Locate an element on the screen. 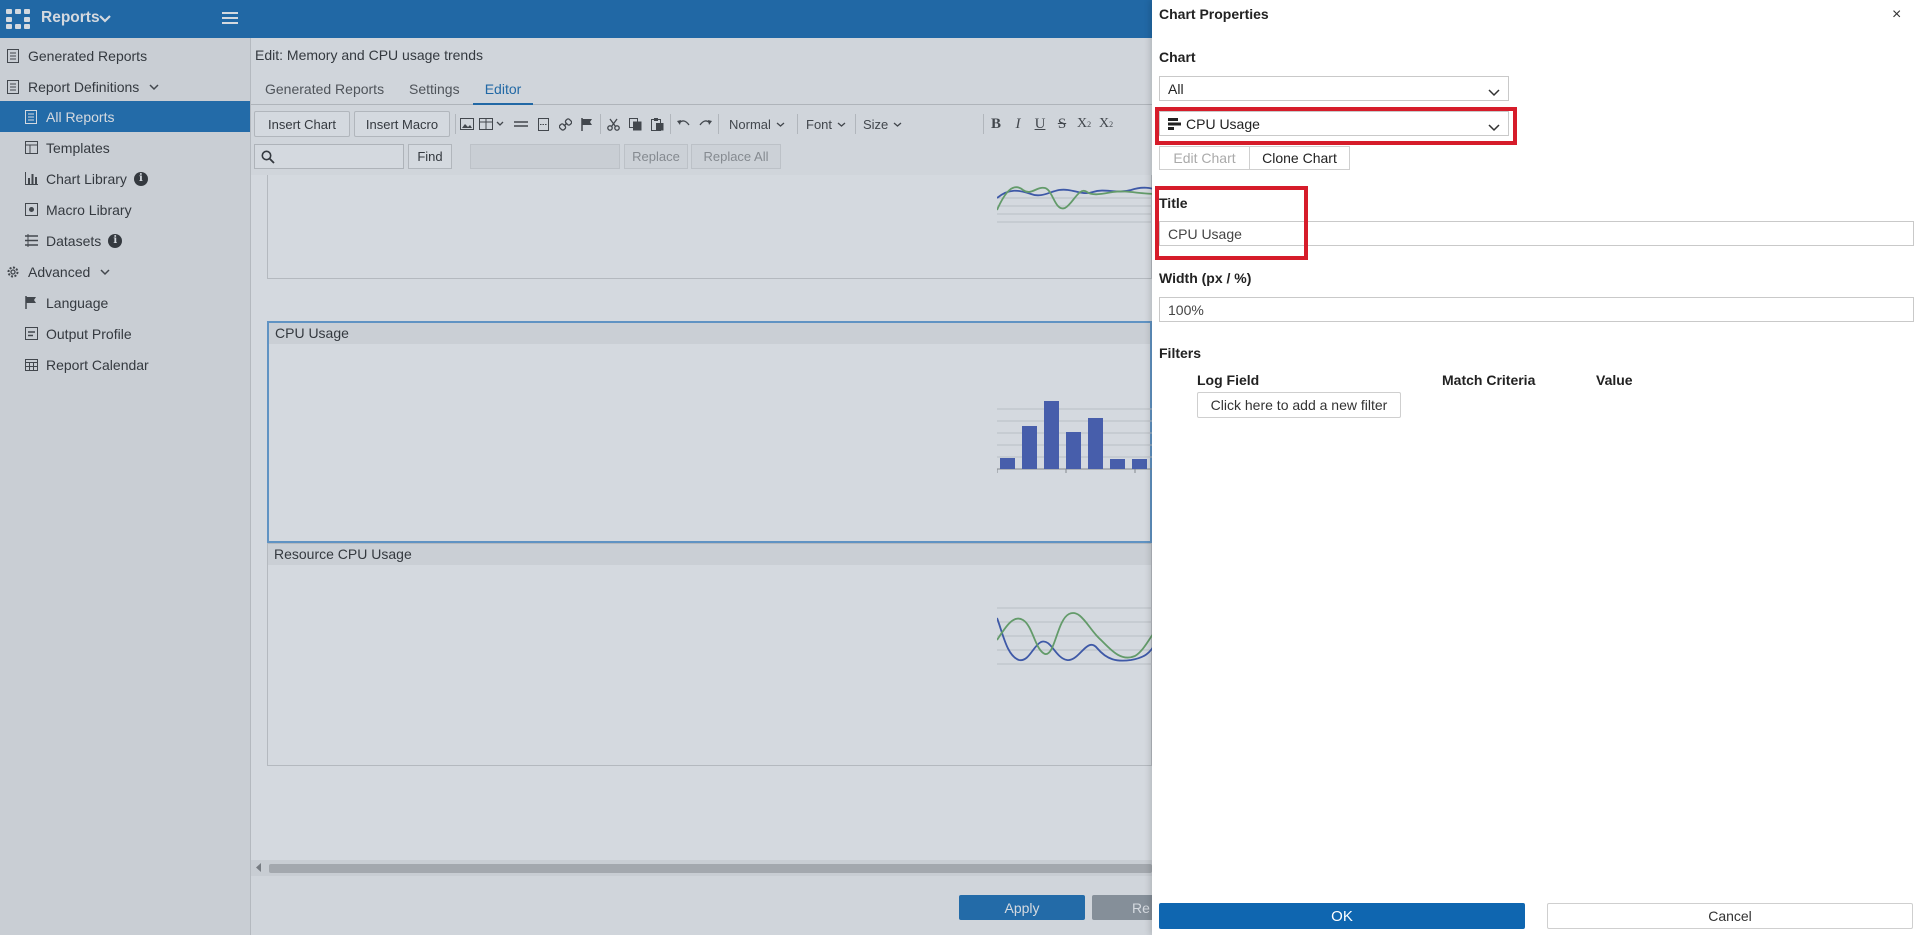  ok-button: OK is located at coordinates (1342, 916).